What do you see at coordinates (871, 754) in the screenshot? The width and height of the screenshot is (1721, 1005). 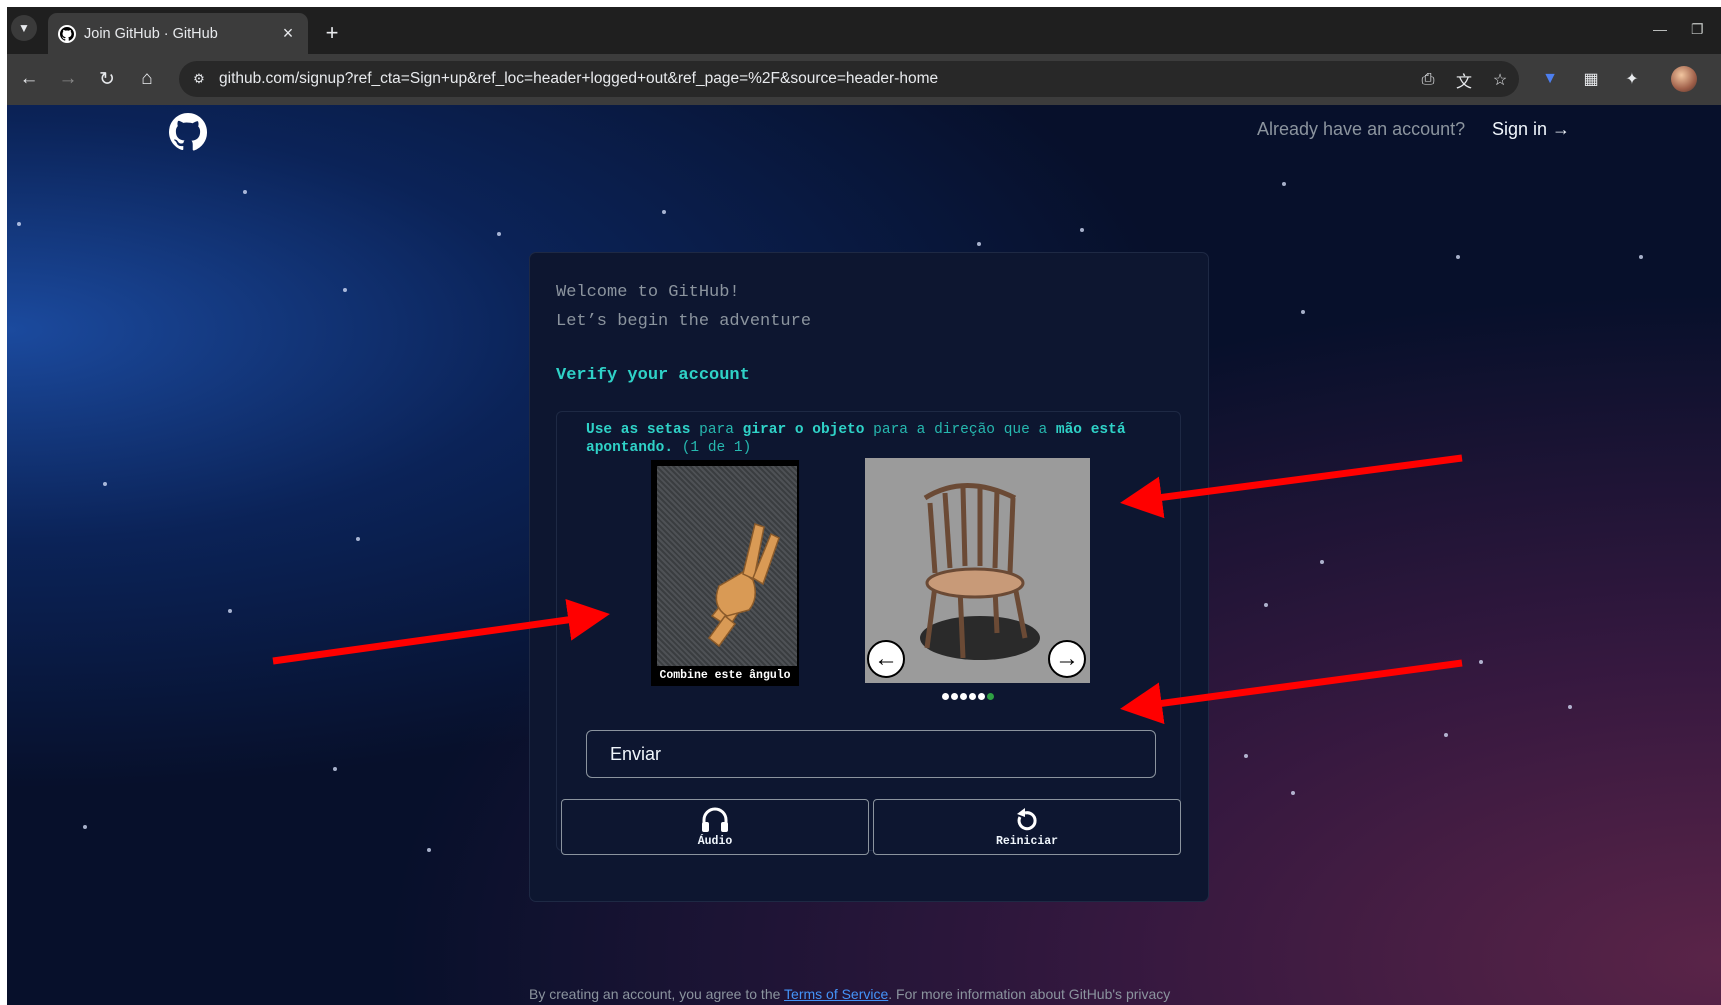 I see `submit-button: Enviar` at bounding box center [871, 754].